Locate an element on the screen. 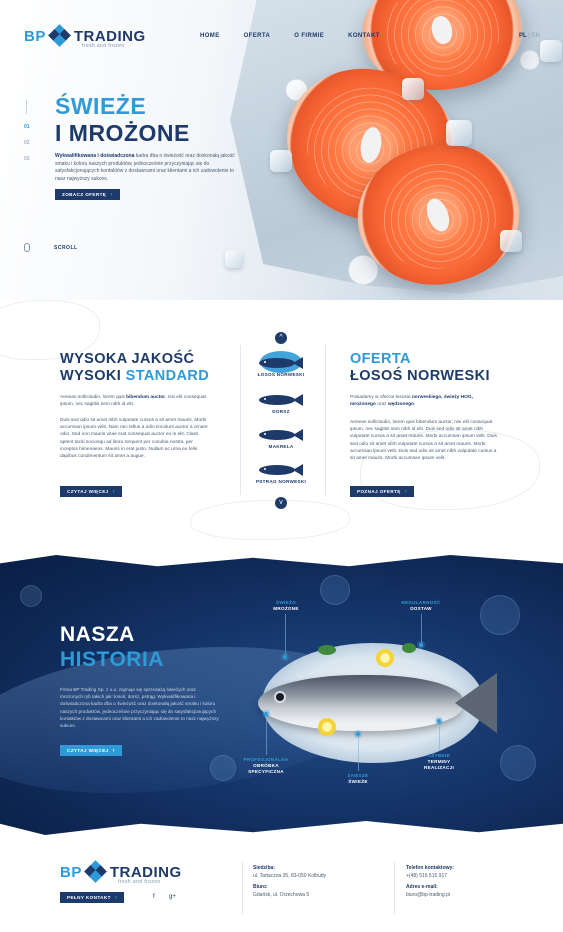 This screenshot has height=932, width=563. offer-intro-a: Posiadamy w ofercie łososia is located at coordinates (381, 397).